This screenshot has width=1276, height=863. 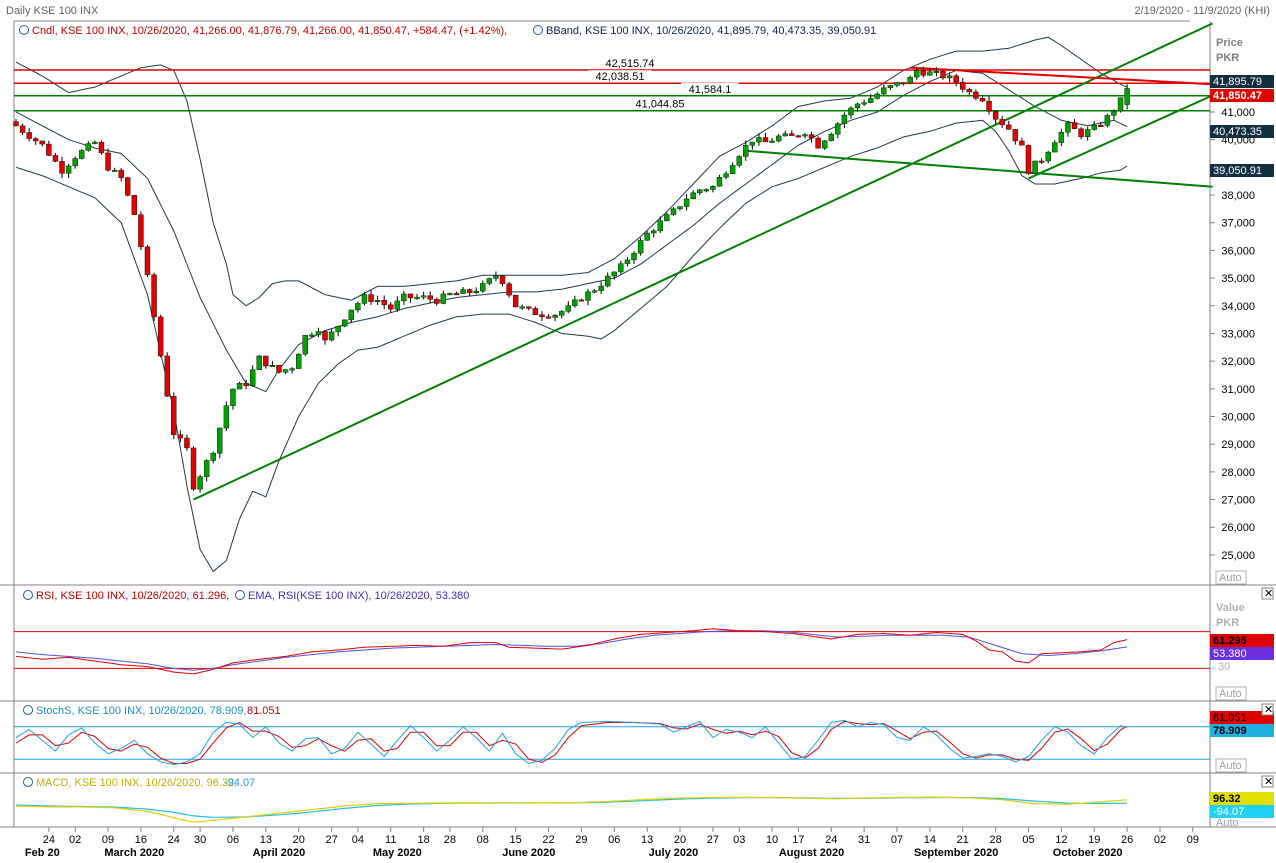 What do you see at coordinates (1193, 840) in the screenshot?
I see `day-label: 09` at bounding box center [1193, 840].